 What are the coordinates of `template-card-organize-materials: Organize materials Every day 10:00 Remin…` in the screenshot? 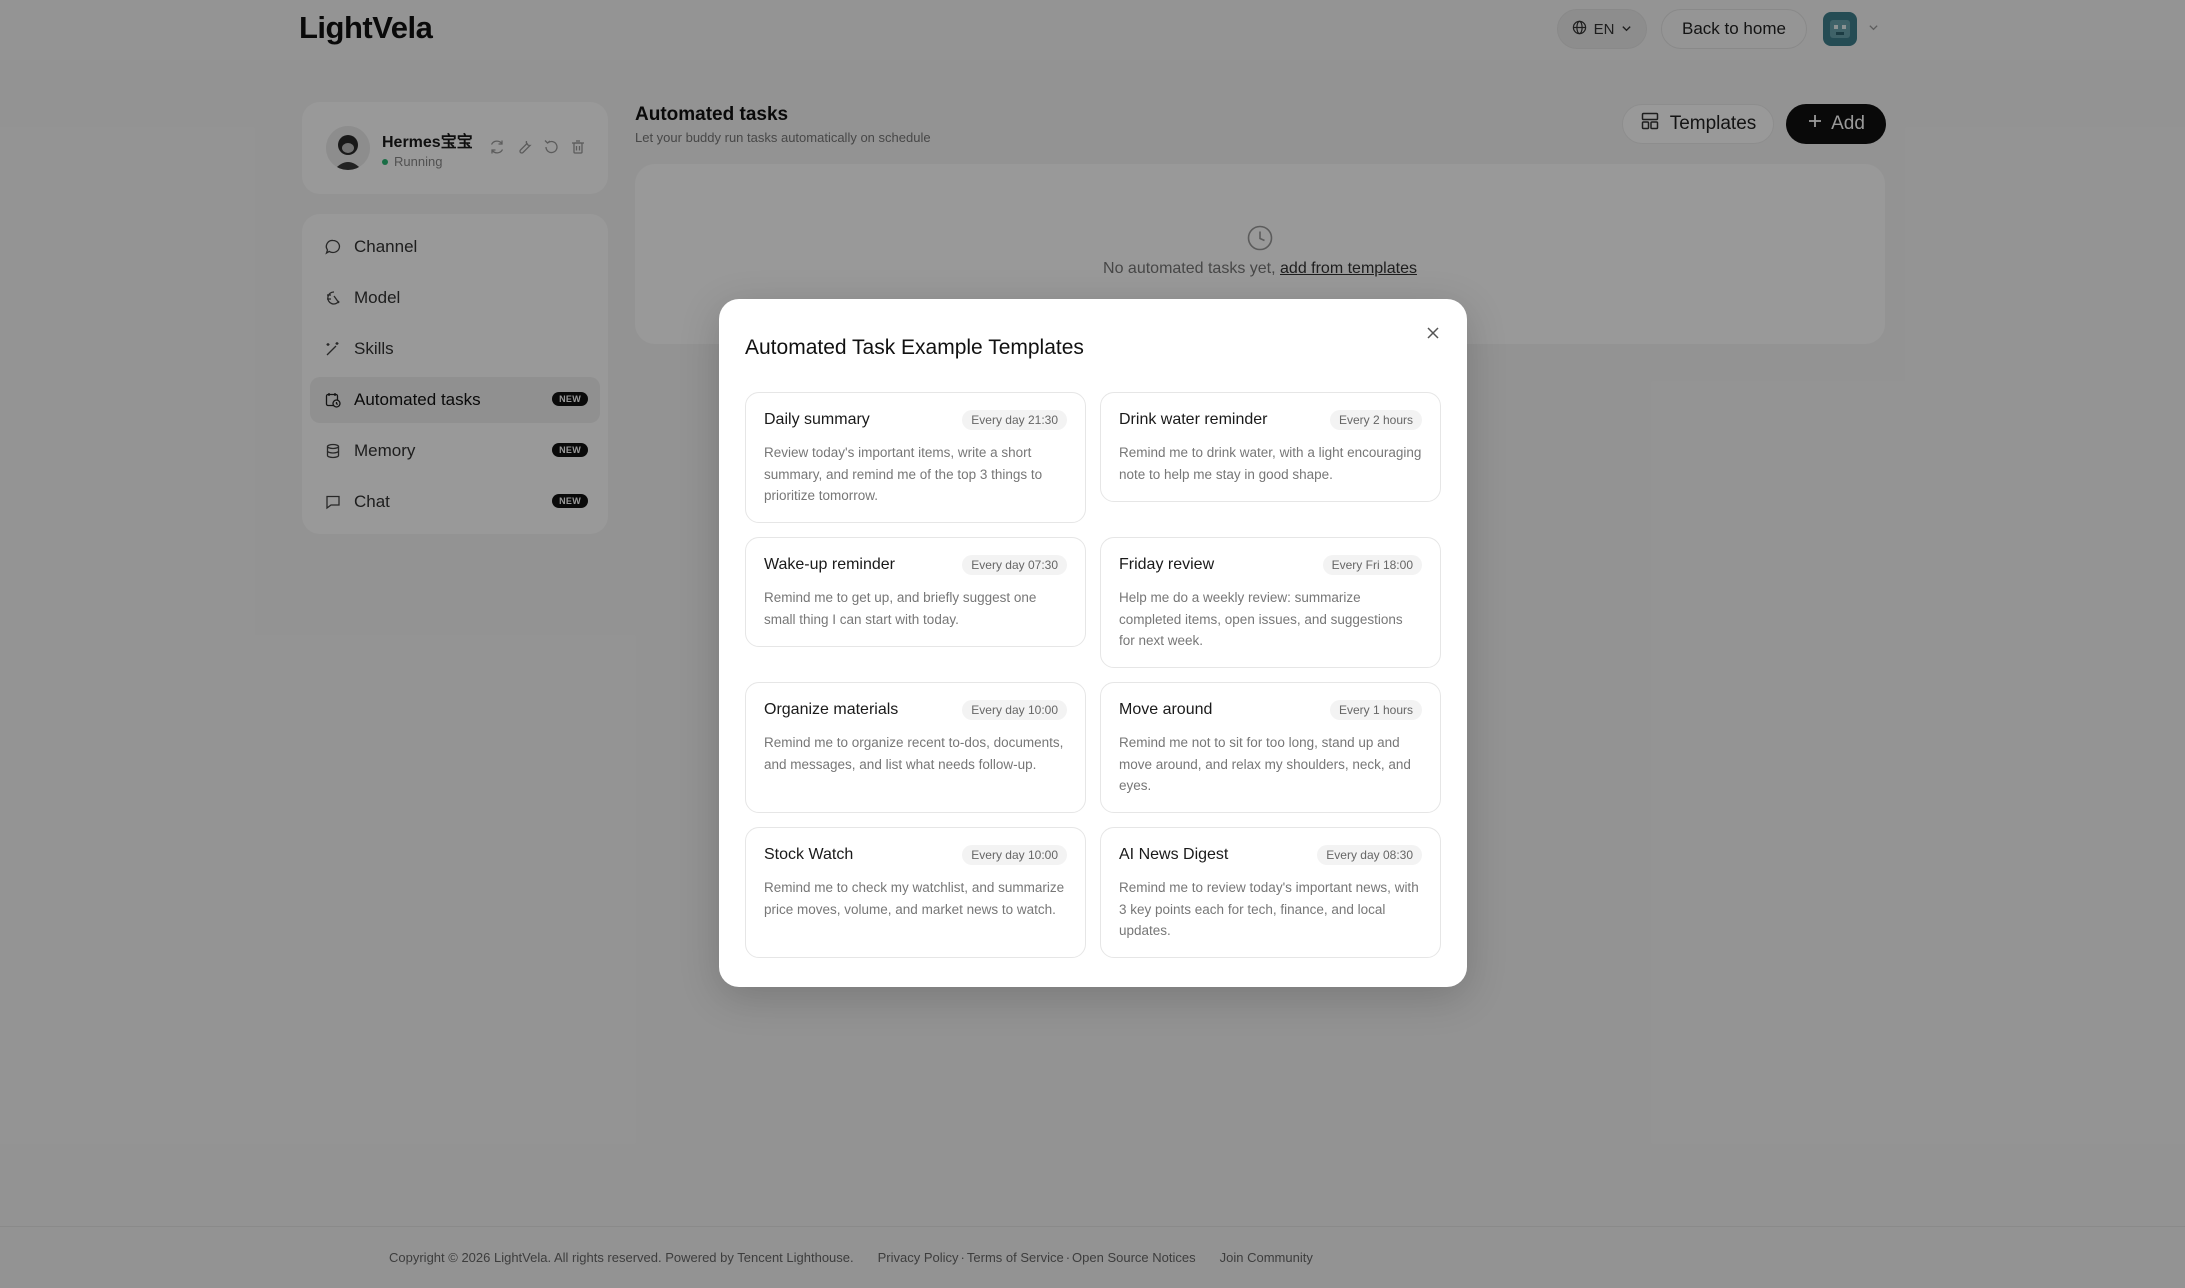 It's located at (915, 747).